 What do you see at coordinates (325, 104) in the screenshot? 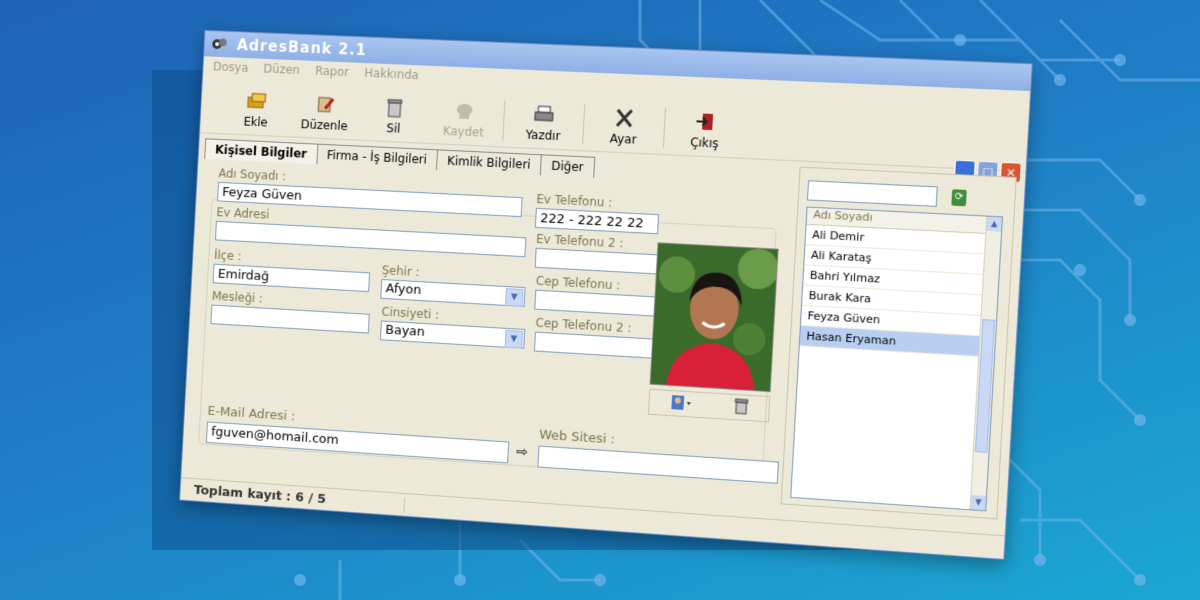
I see `edit-icon` at bounding box center [325, 104].